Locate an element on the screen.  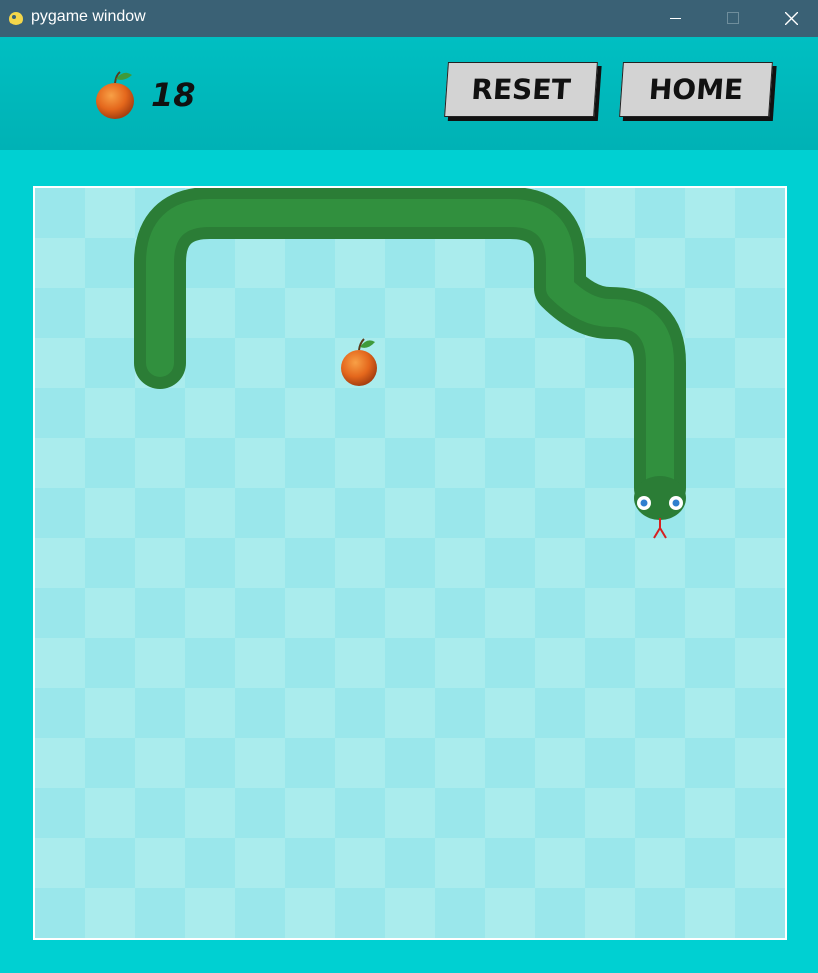
window-title: pygame window is located at coordinates (88, 16).